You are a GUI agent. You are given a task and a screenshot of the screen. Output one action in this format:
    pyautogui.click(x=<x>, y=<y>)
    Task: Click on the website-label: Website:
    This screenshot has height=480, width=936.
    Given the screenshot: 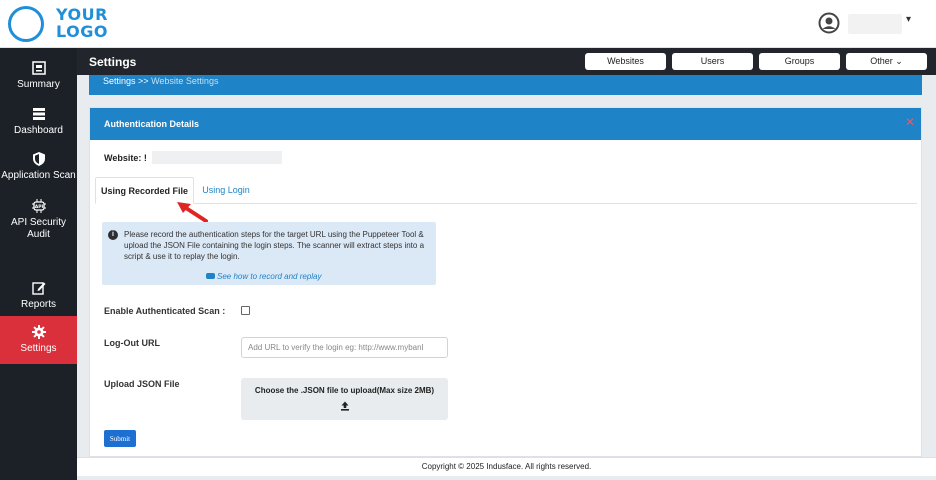 What is the action you would take?
    pyautogui.click(x=124, y=158)
    